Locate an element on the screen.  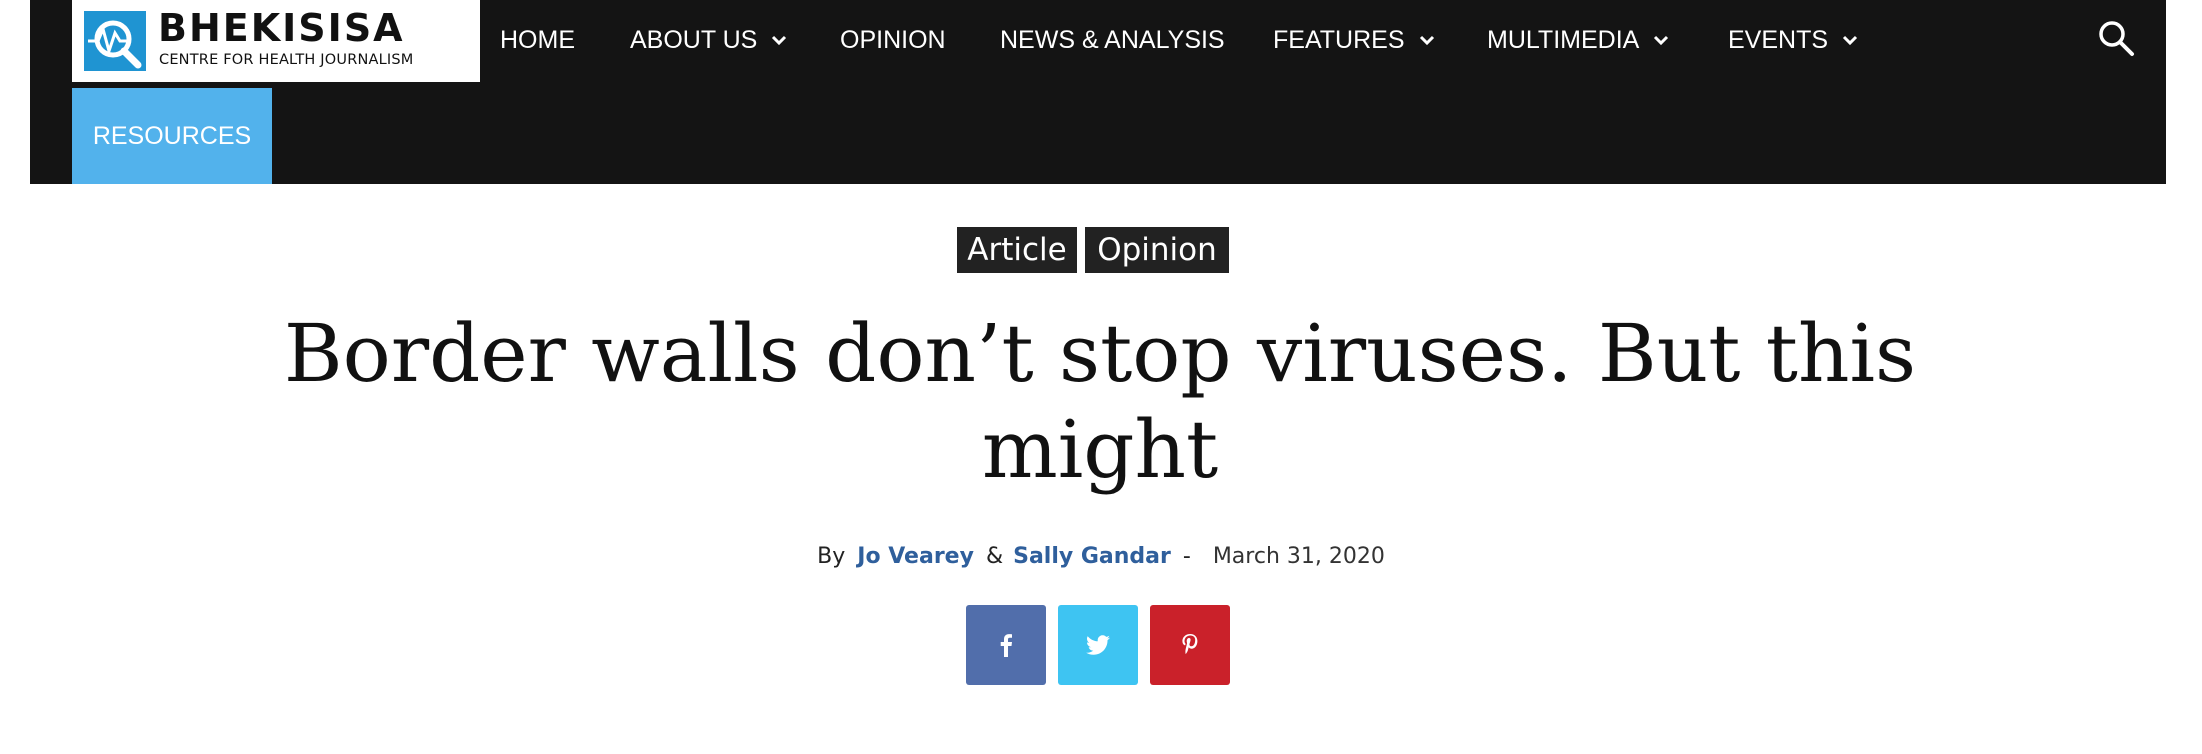
nav-events: EVENTS is located at coordinates (1793, 40).